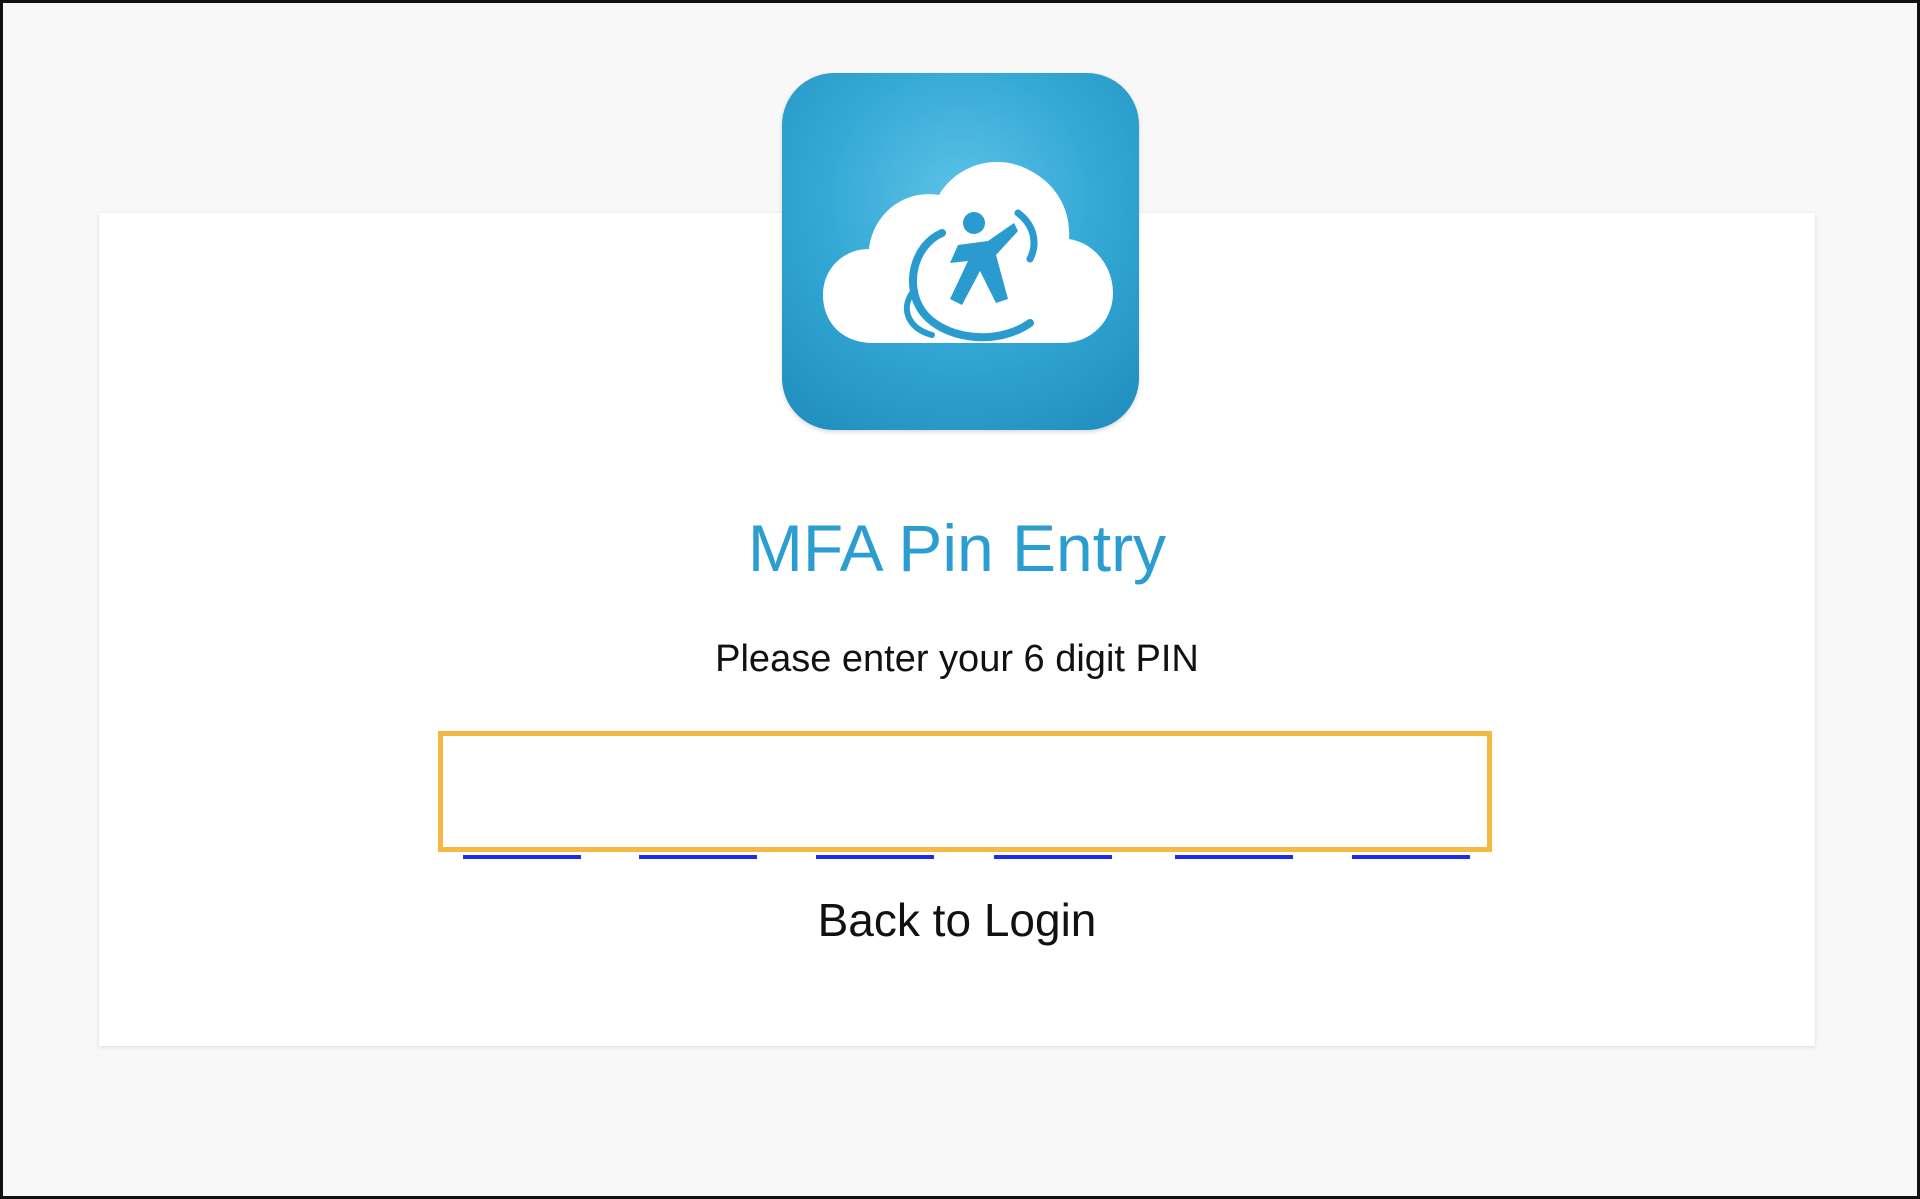 This screenshot has width=1920, height=1199. I want to click on pin-instruction: Please enter your 6 digit PIN, so click(957, 659).